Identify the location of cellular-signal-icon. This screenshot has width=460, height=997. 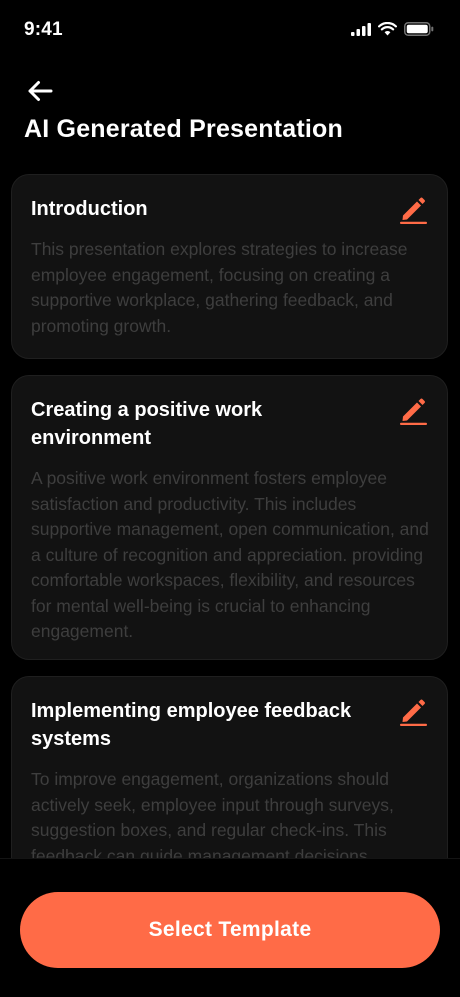
(361, 29).